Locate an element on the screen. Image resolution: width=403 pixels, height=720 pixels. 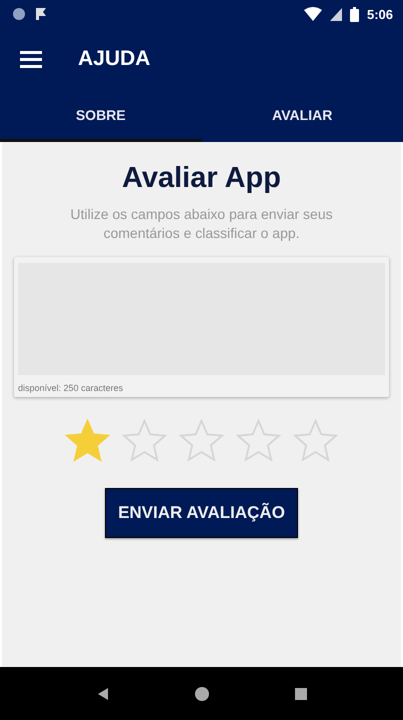
instructions-text: Utilize os campos abaixo para enviar seus comentários e classificar o app. is located at coordinates (201, 224).